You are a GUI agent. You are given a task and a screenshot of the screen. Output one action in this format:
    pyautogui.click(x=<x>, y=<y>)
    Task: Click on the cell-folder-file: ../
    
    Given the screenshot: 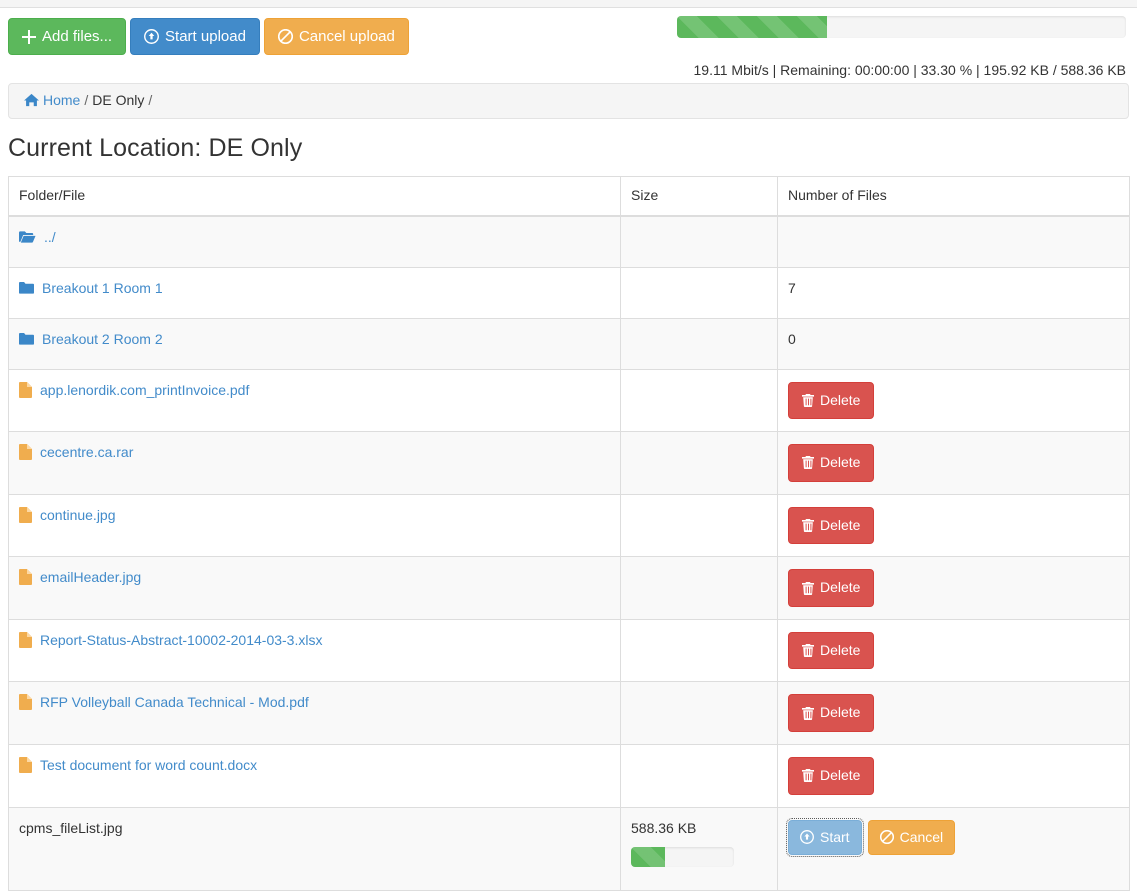 What is the action you would take?
    pyautogui.click(x=314, y=241)
    